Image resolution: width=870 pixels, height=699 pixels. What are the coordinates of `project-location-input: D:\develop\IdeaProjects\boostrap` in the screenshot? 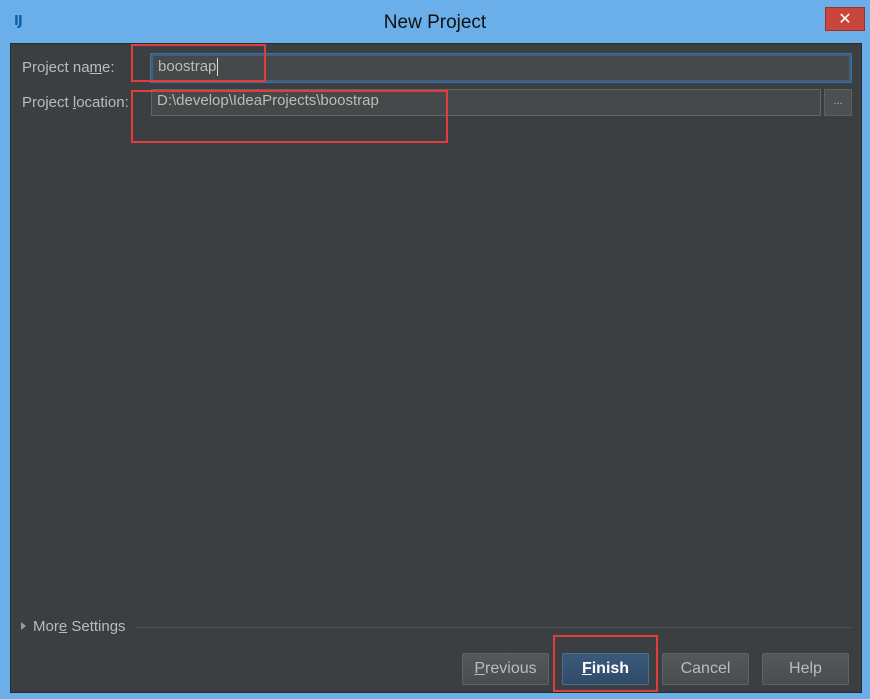 It's located at (486, 102).